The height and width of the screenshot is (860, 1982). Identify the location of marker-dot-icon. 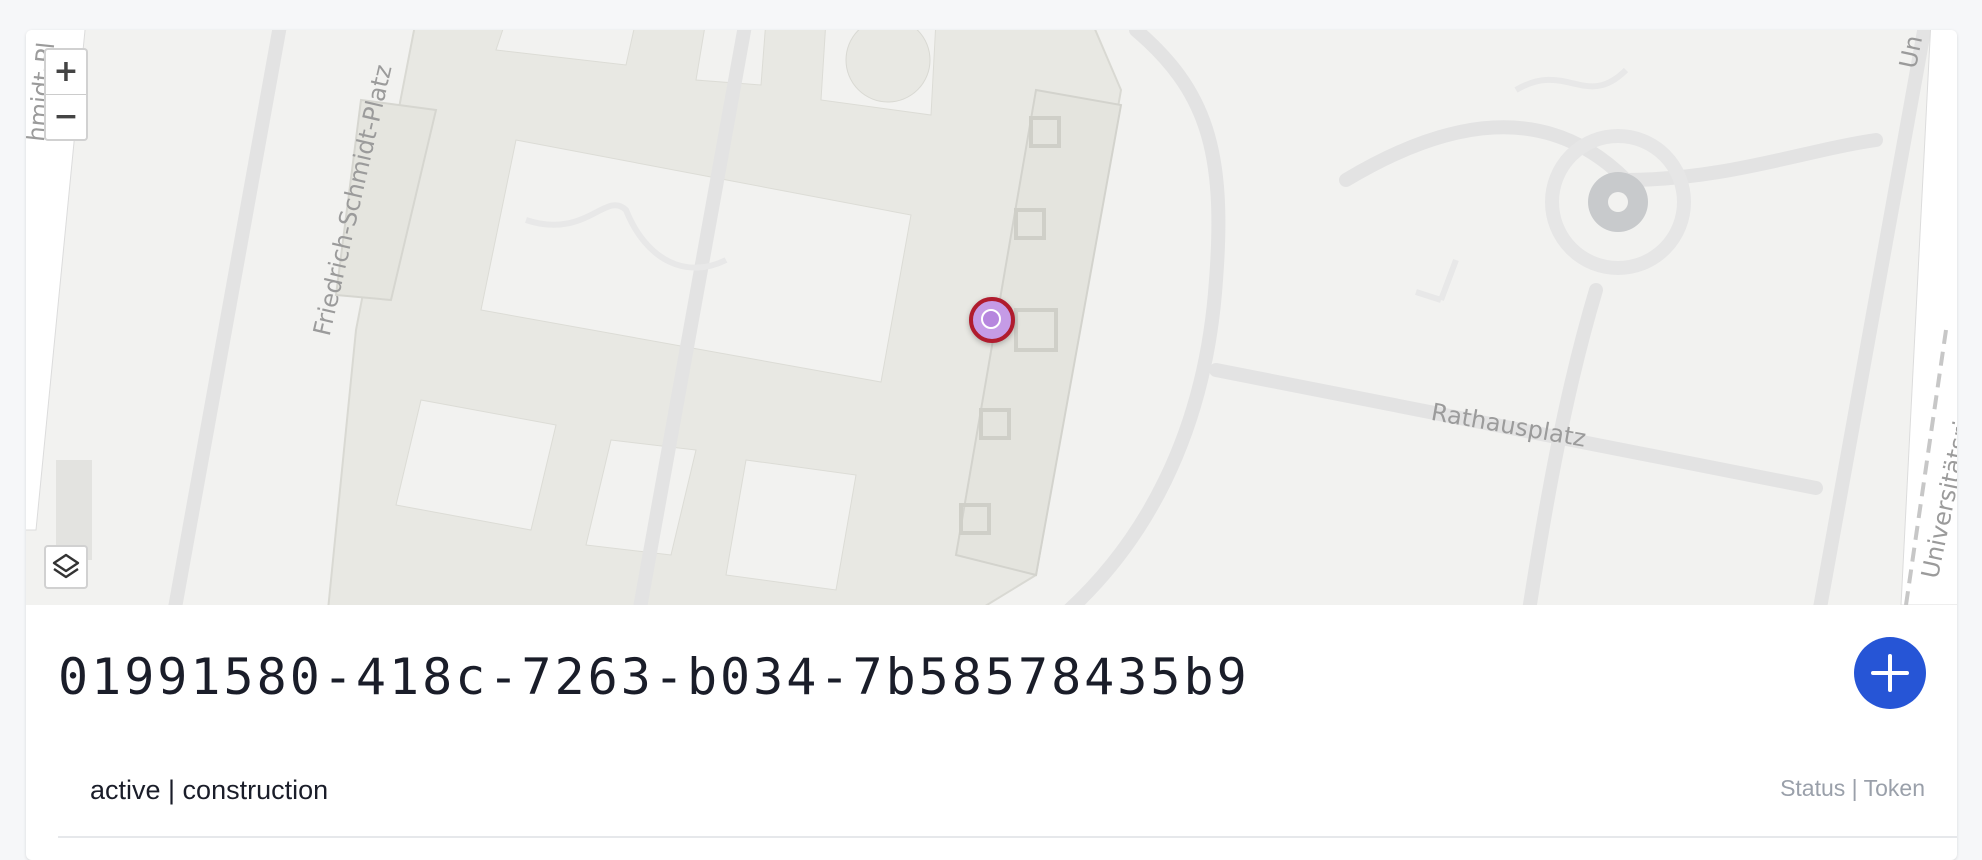
(991, 319).